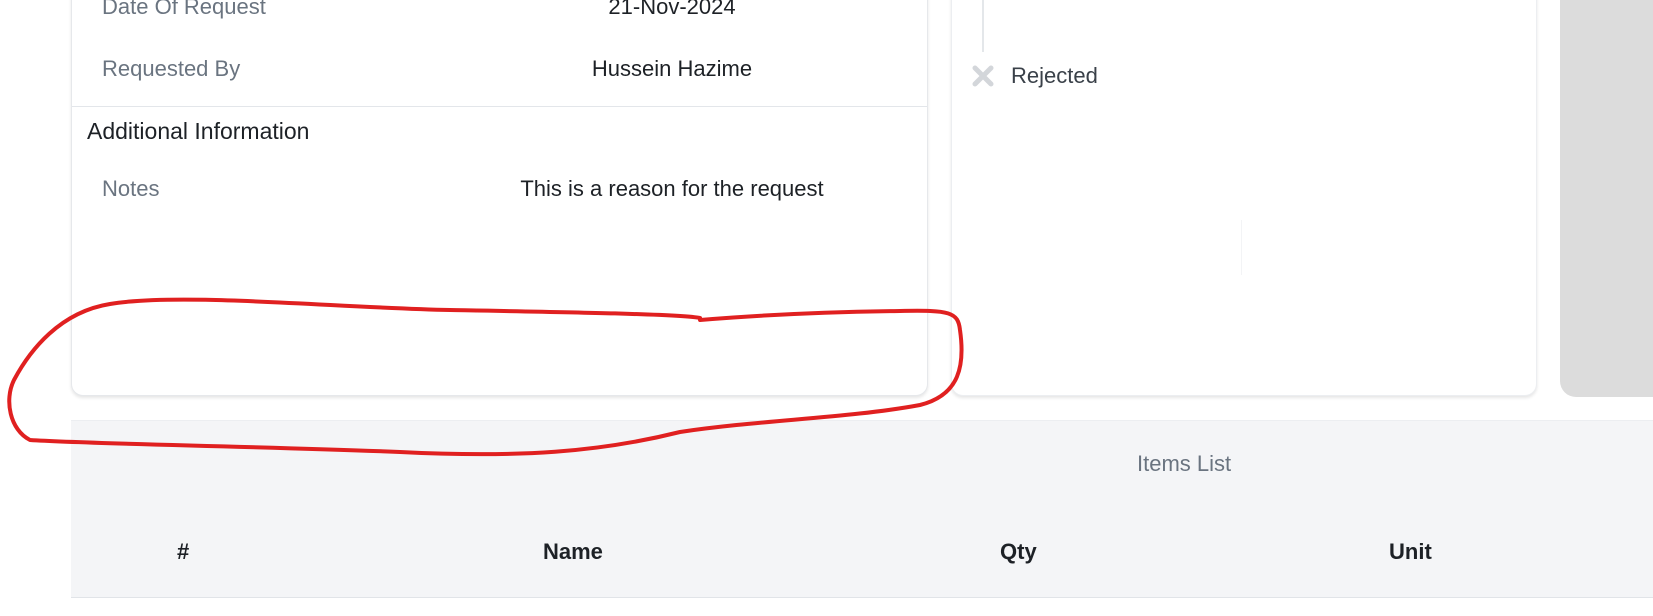 The width and height of the screenshot is (1653, 616). I want to click on items-table-header: # Name Qty Unit, so click(862, 553).